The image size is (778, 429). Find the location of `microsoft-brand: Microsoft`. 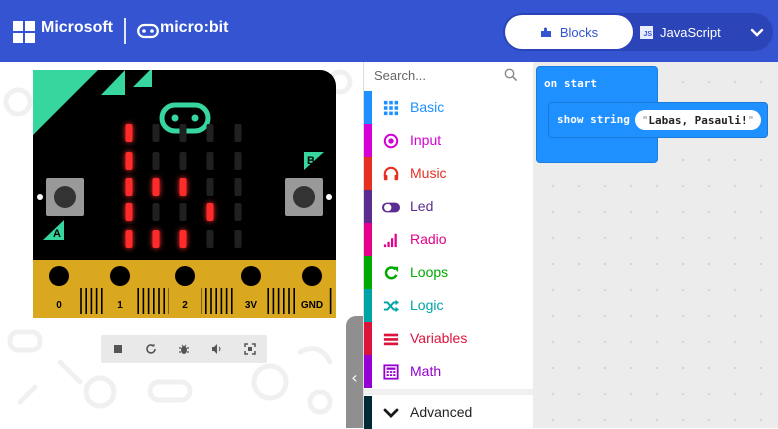

microsoft-brand: Microsoft is located at coordinates (77, 28).